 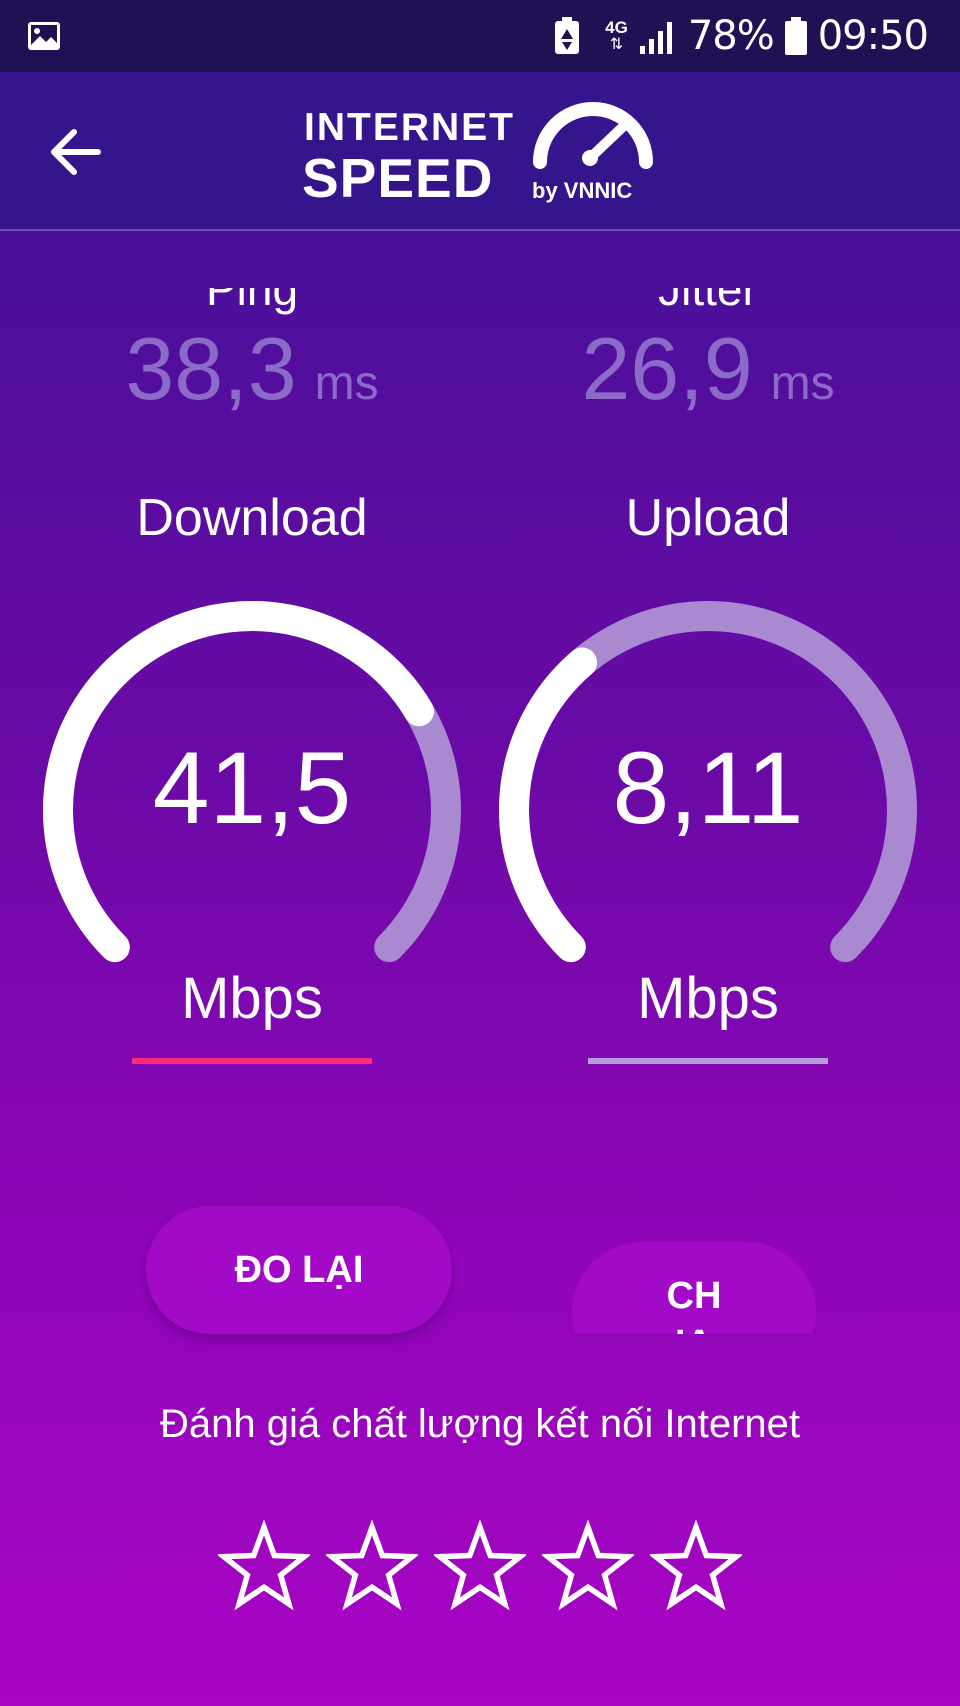 I want to click on ping-number: 38,3, so click(x=211, y=368).